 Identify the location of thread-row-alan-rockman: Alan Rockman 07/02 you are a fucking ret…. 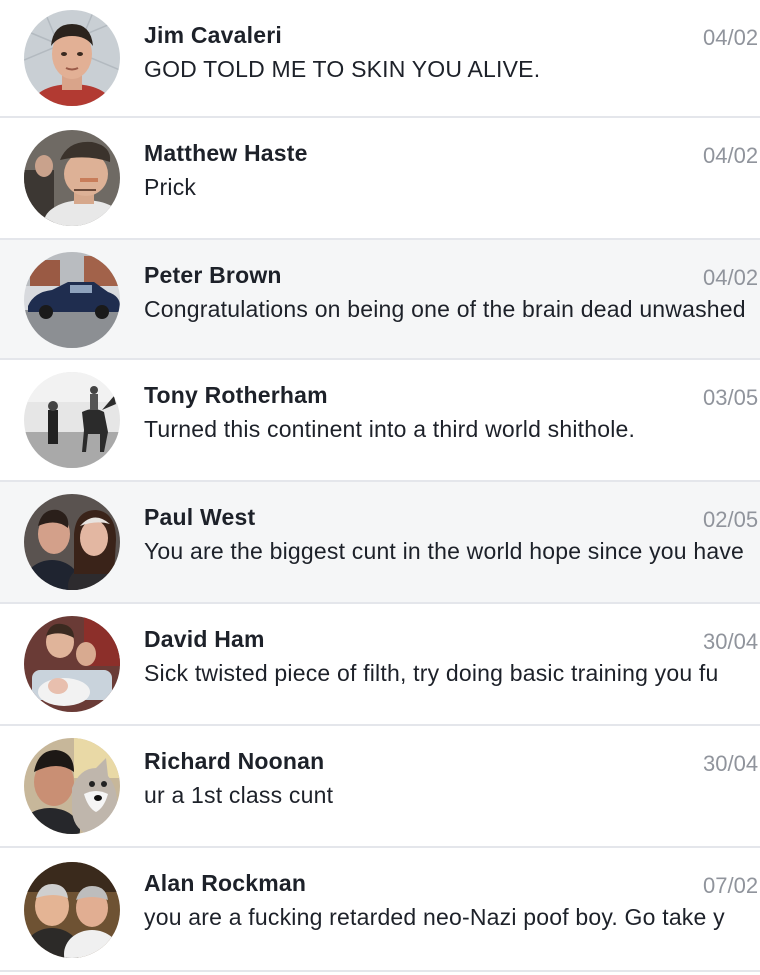
(380, 910).